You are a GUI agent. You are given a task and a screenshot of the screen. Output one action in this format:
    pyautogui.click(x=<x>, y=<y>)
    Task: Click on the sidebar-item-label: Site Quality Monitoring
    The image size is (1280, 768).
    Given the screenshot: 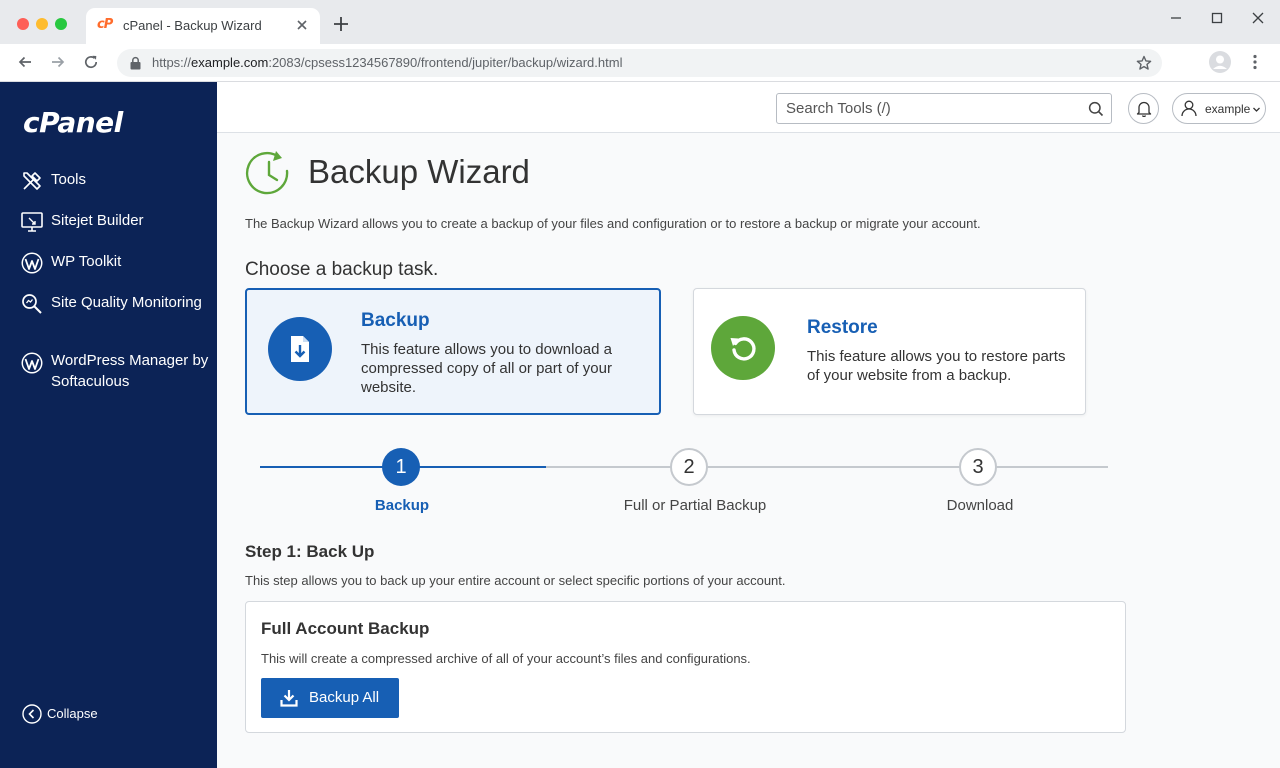 What is the action you would take?
    pyautogui.click(x=126, y=302)
    